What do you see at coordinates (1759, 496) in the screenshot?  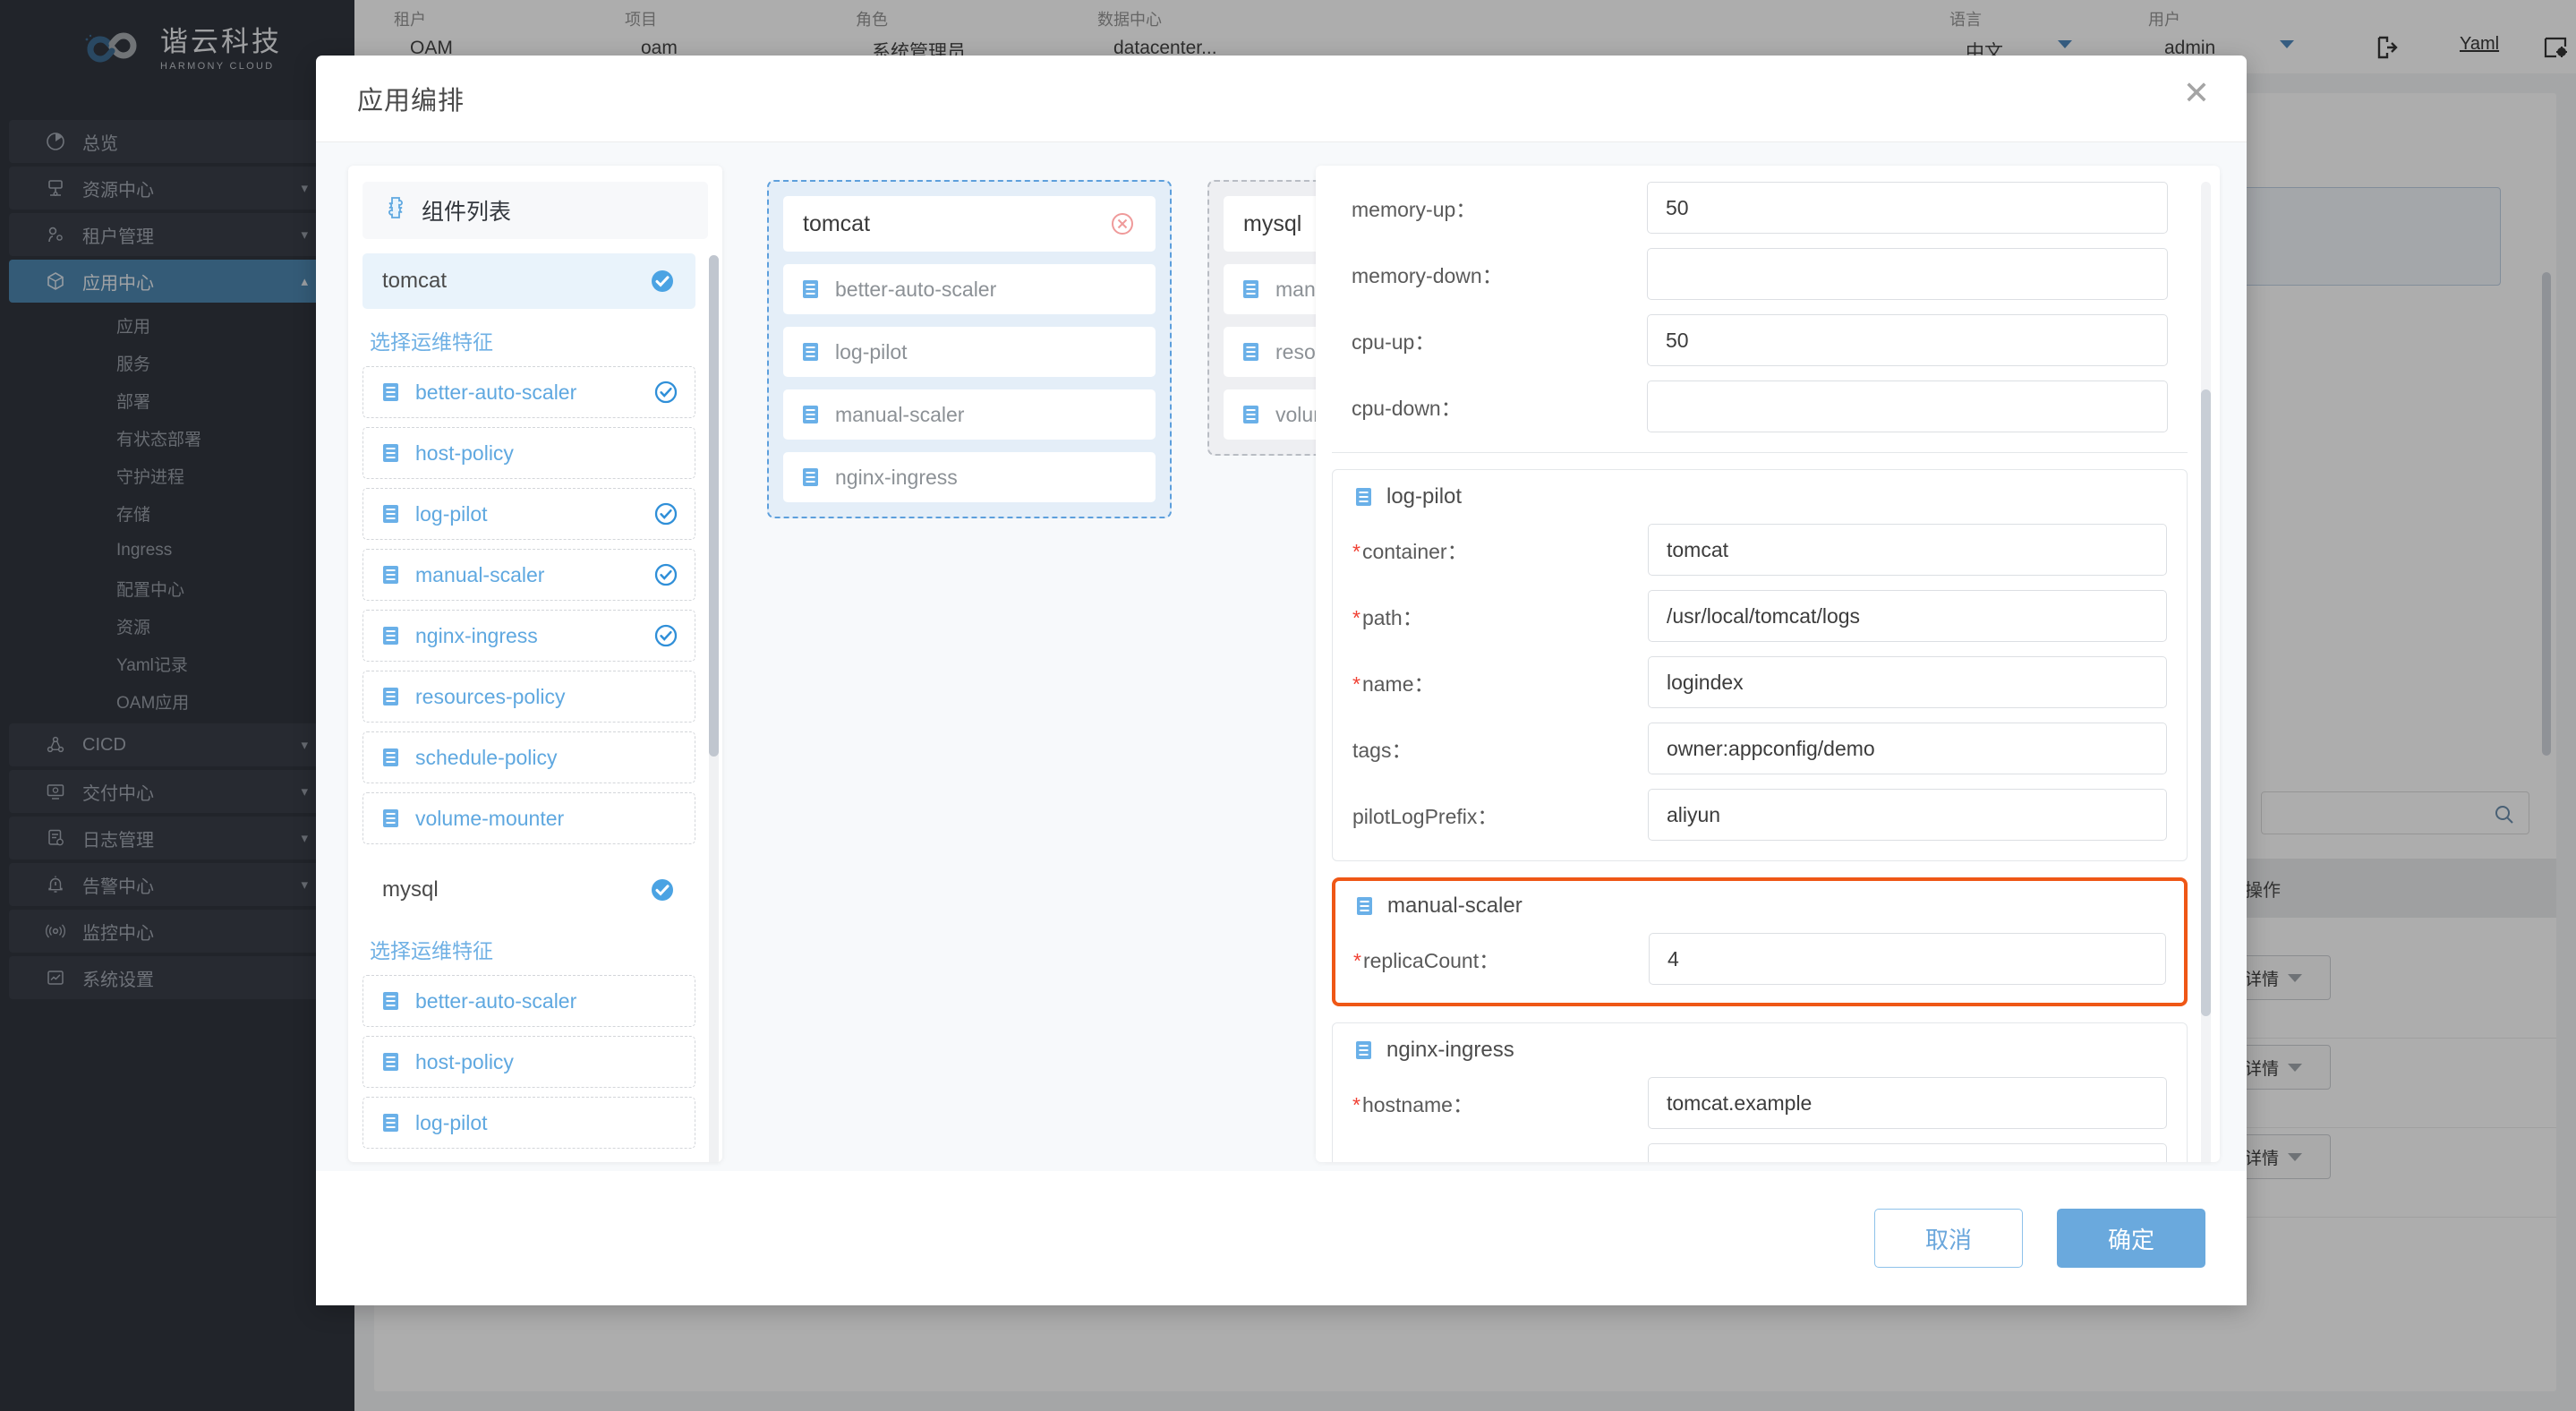 I see `form-section-title: log-pilot` at bounding box center [1759, 496].